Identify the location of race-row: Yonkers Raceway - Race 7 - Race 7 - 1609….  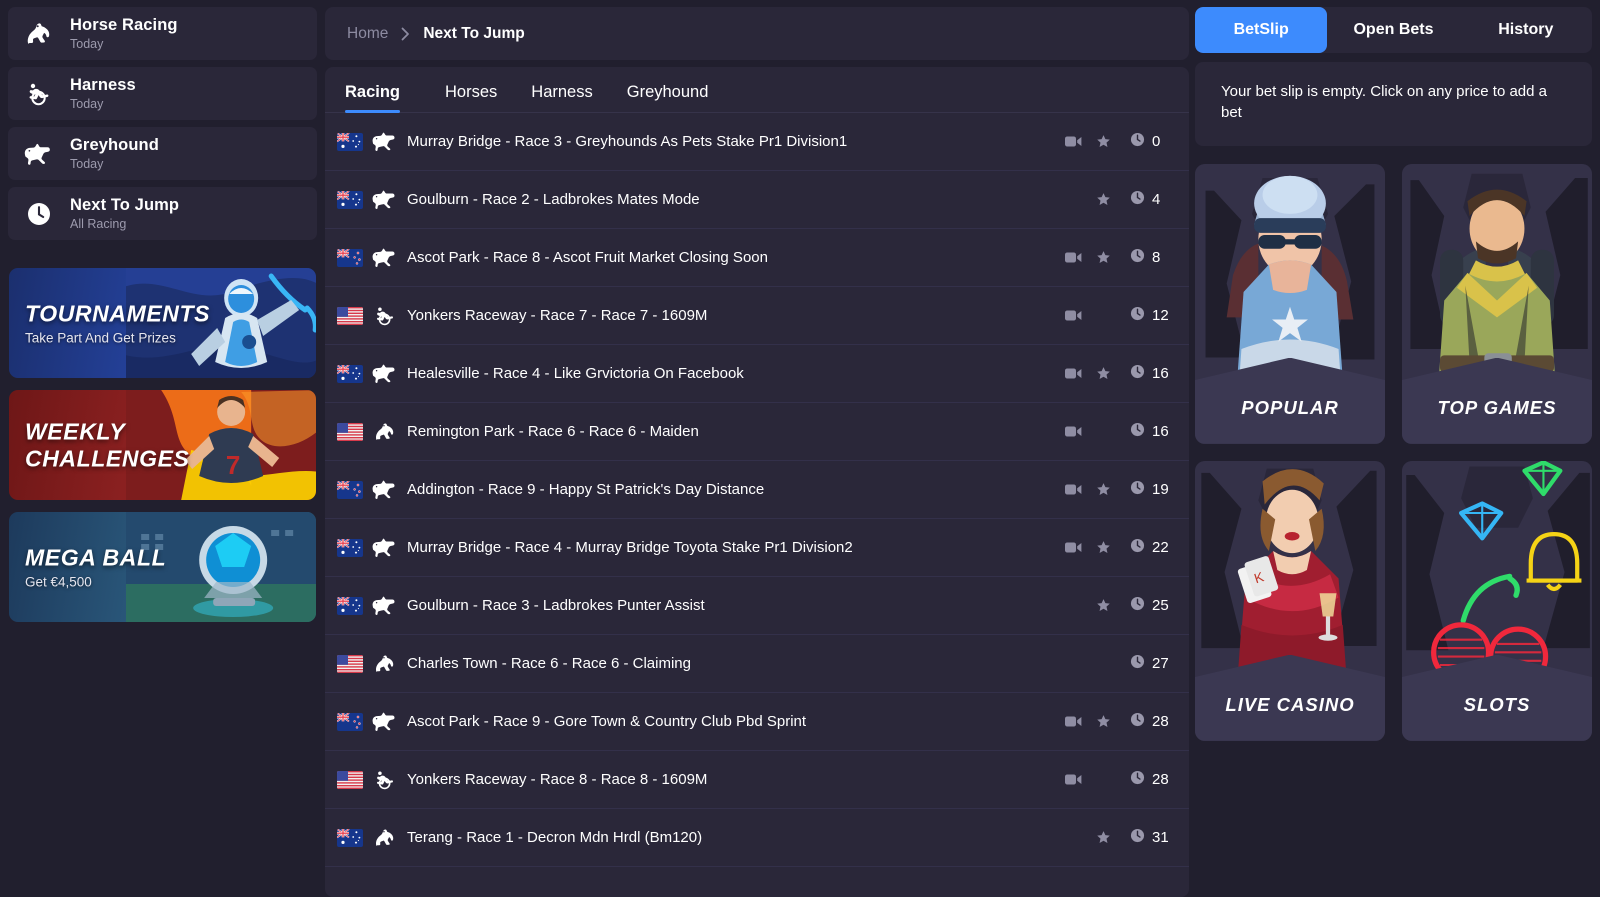
(757, 316).